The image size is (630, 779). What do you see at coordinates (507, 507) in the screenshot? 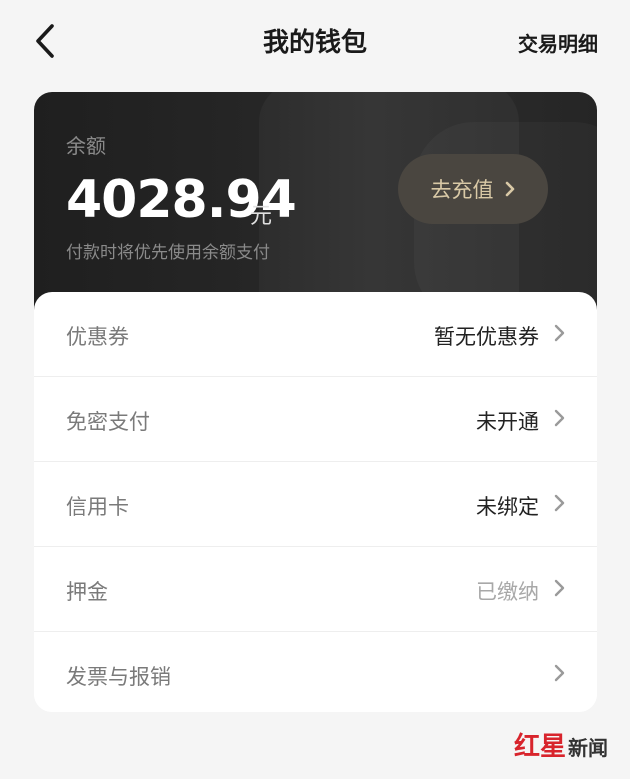
I see `menu-item-value: 未绑定` at bounding box center [507, 507].